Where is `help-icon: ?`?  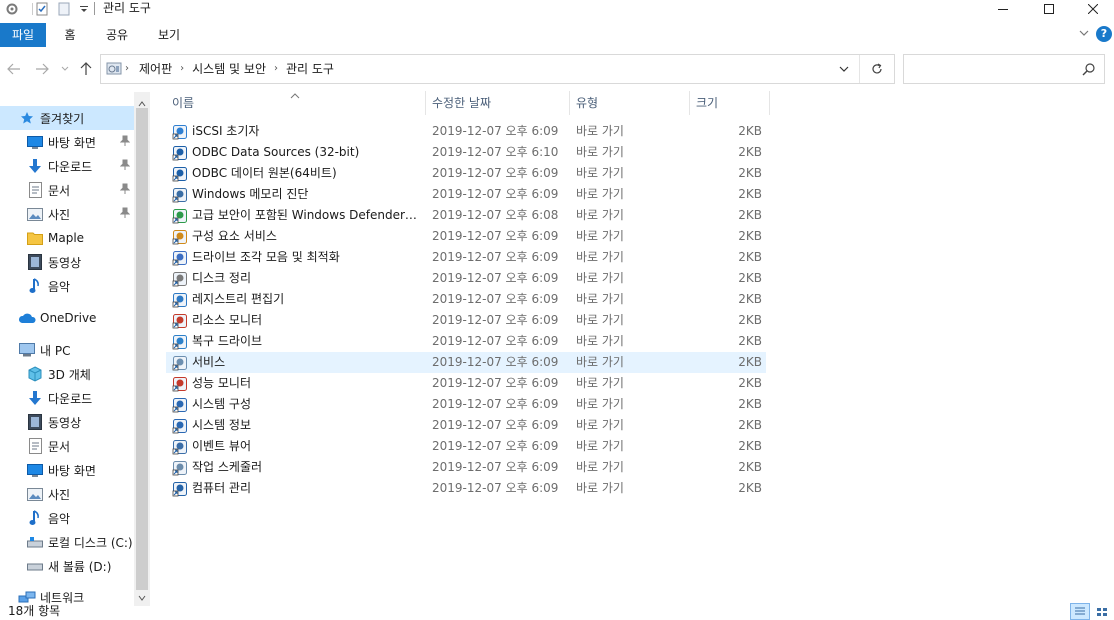
help-icon: ? is located at coordinates (1104, 34).